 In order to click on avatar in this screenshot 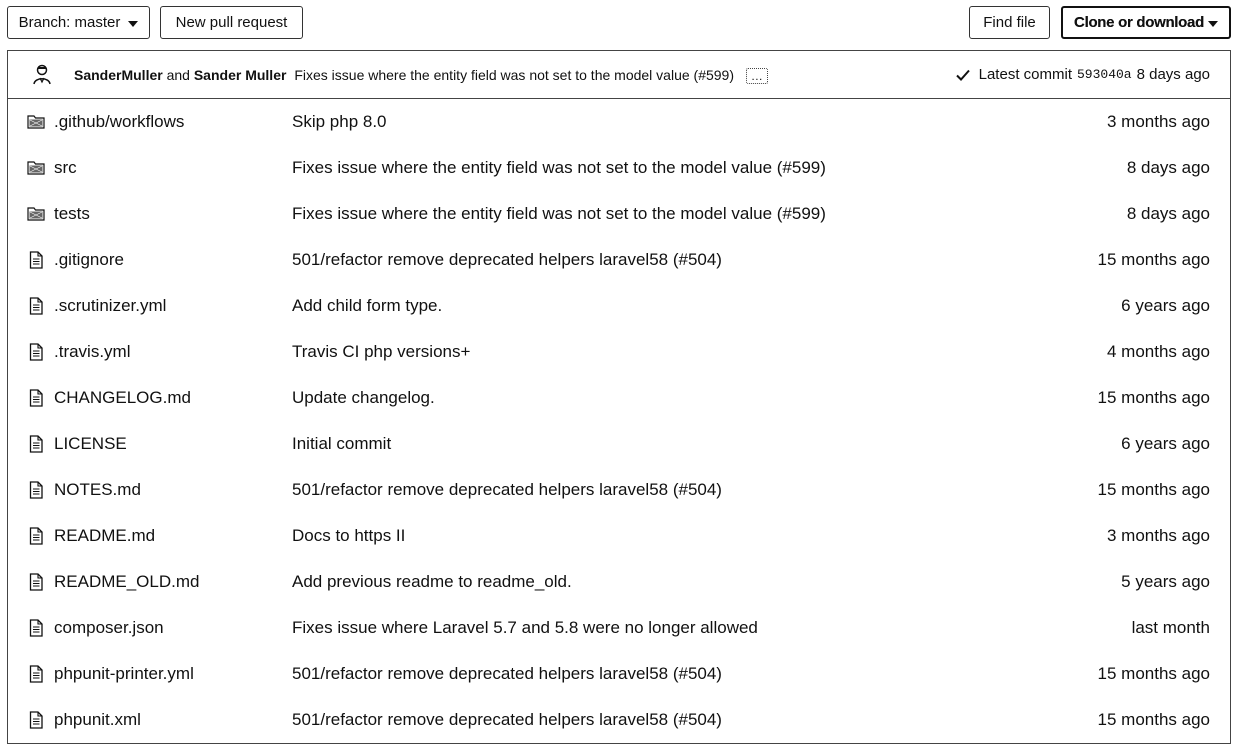, I will do `click(42, 74)`.